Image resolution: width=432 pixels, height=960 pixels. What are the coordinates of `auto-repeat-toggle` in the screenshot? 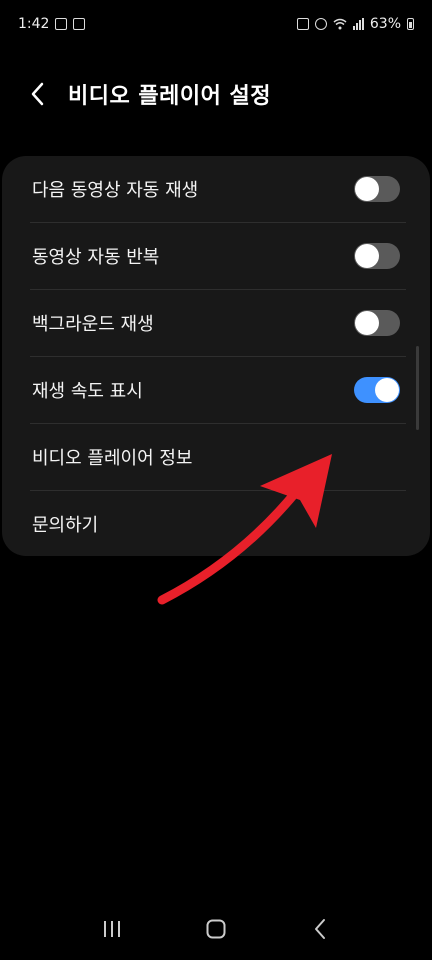 It's located at (377, 256).